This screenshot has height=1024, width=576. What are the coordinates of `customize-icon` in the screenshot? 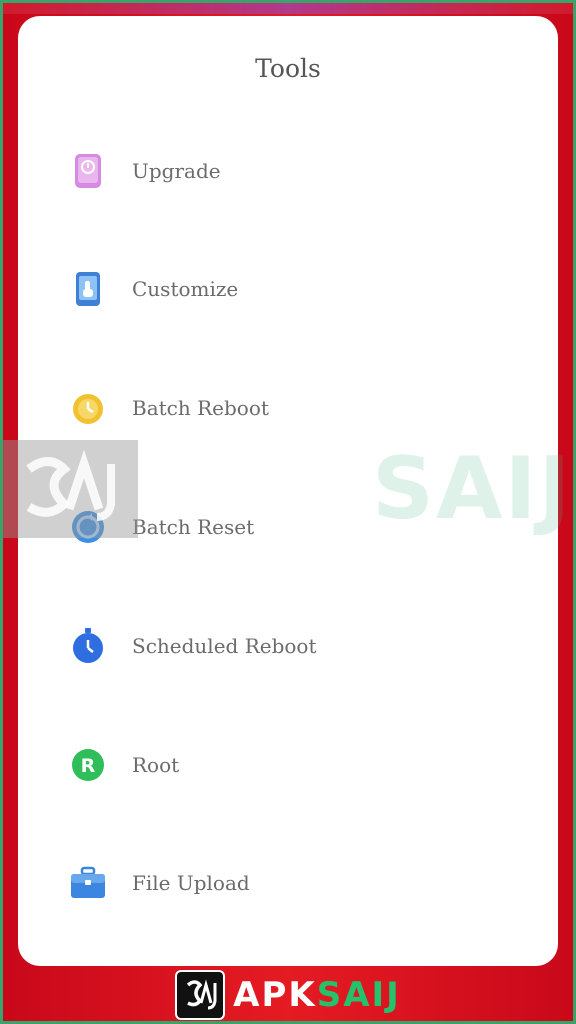 It's located at (88, 289).